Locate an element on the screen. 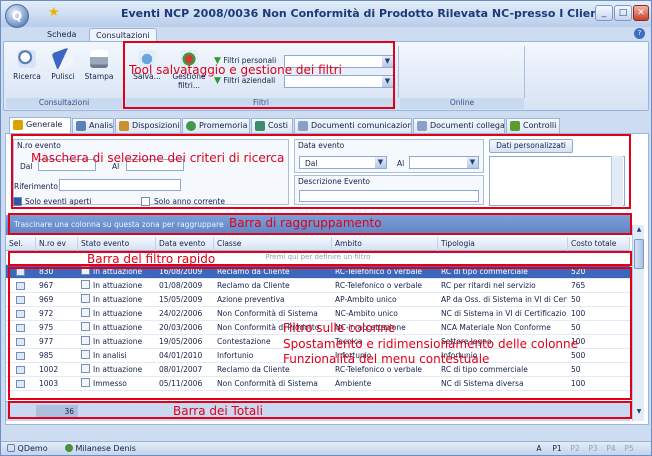 Image resolution: width=652 pixels, height=456 pixels. tab-controlli-label: Controlli is located at coordinates (540, 125).